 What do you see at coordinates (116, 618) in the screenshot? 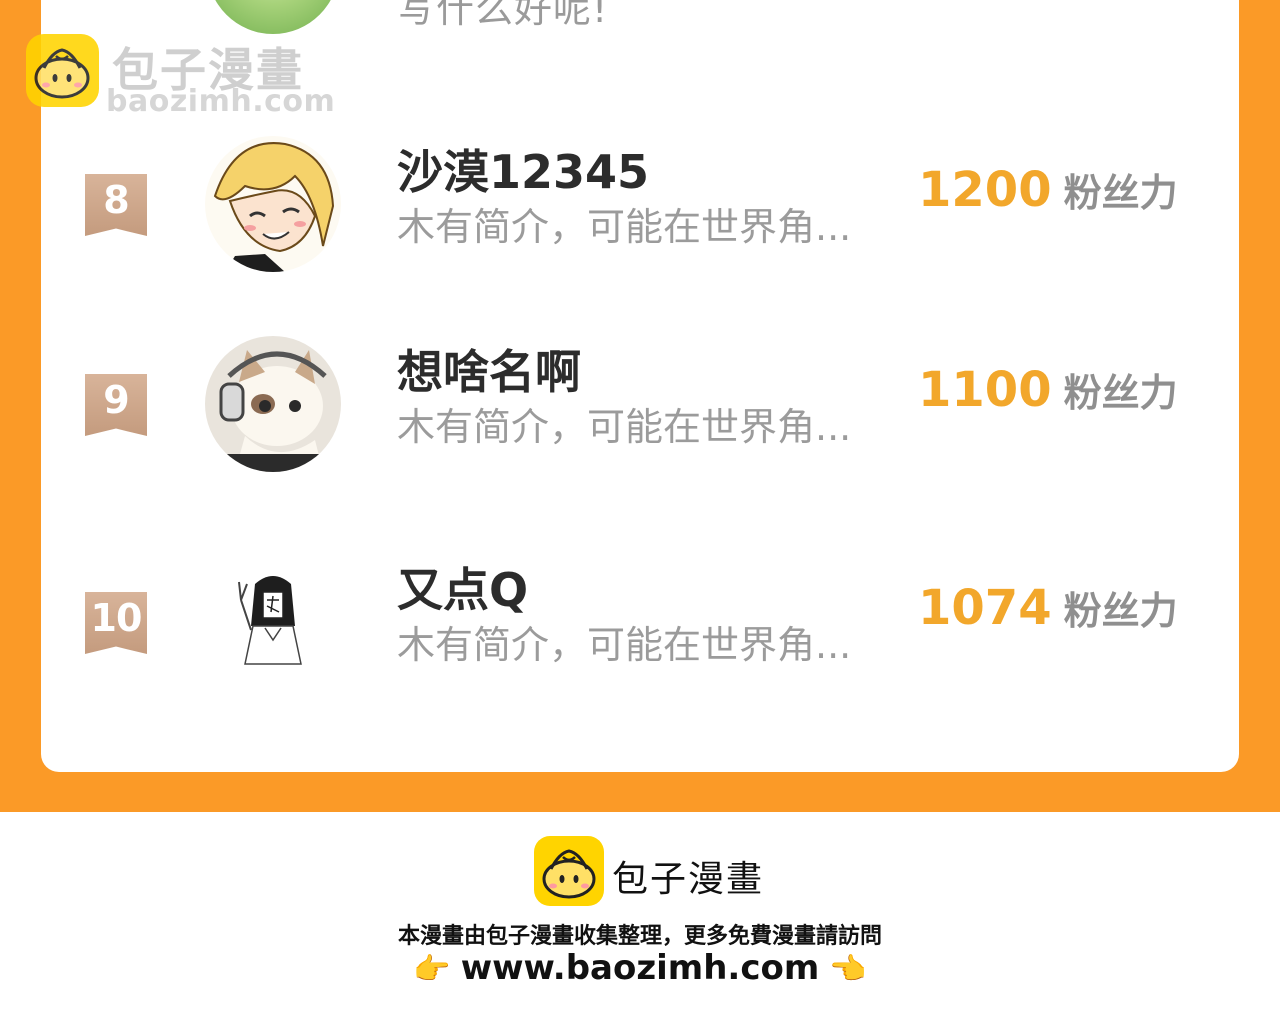
I see `rank-number: 10` at bounding box center [116, 618].